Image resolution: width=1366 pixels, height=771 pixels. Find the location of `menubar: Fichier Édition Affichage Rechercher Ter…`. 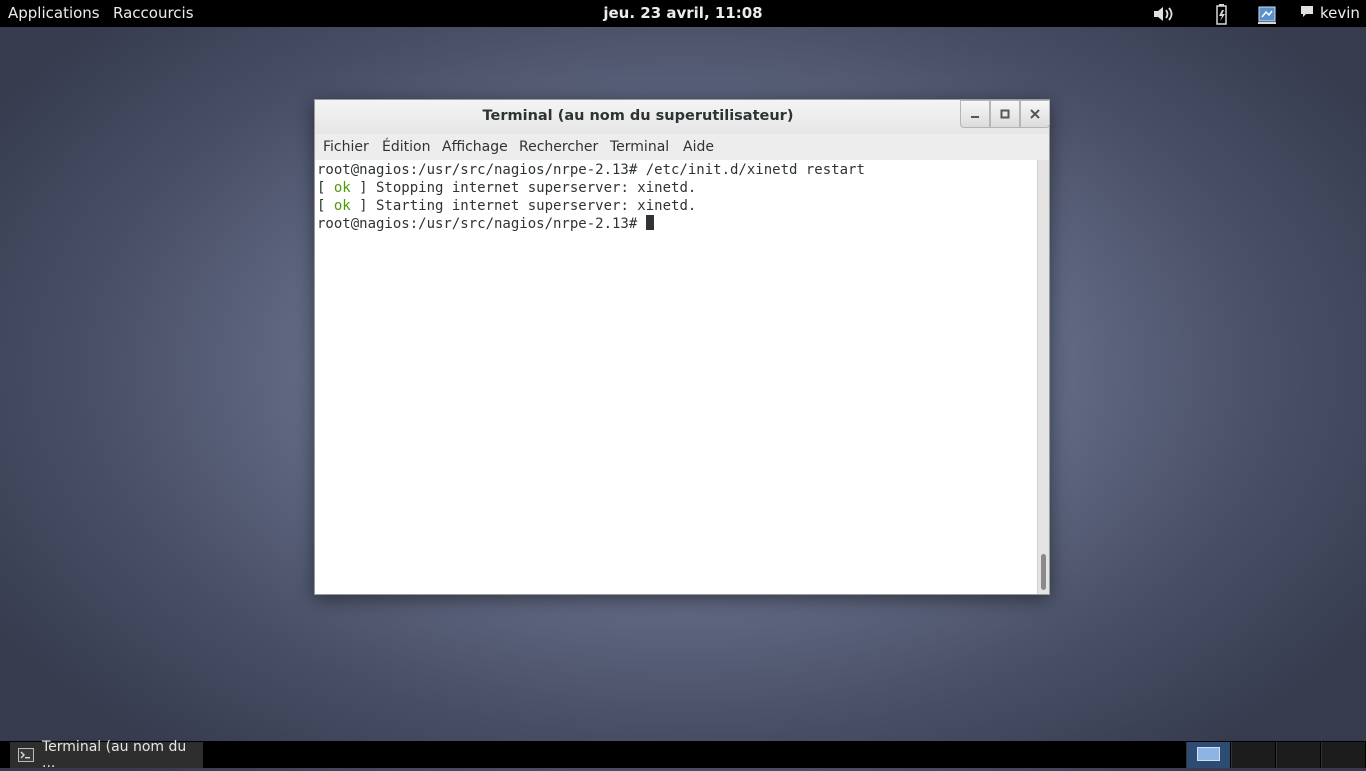

menubar: Fichier Édition Affichage Rechercher Ter… is located at coordinates (682, 147).